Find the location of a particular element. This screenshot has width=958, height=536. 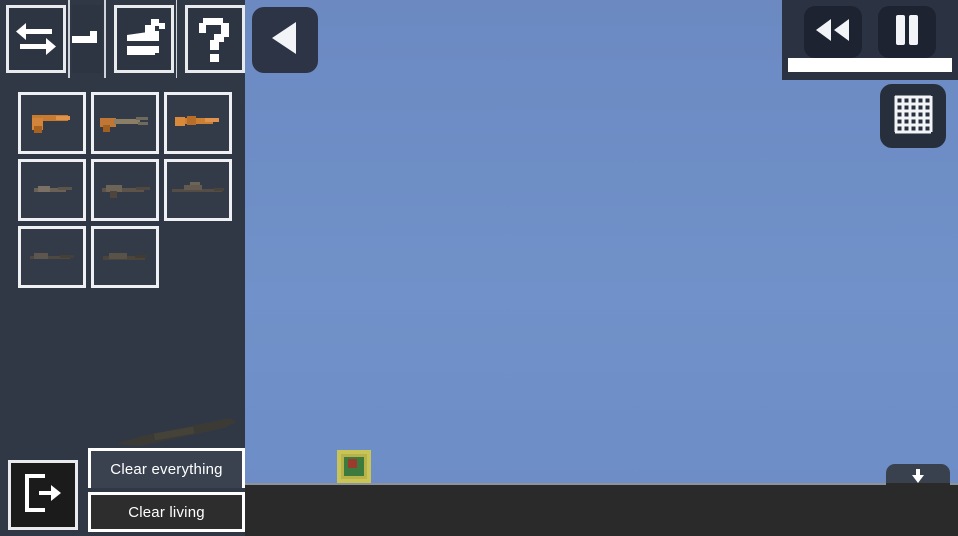

sniper-rifle-icon is located at coordinates (198, 187).